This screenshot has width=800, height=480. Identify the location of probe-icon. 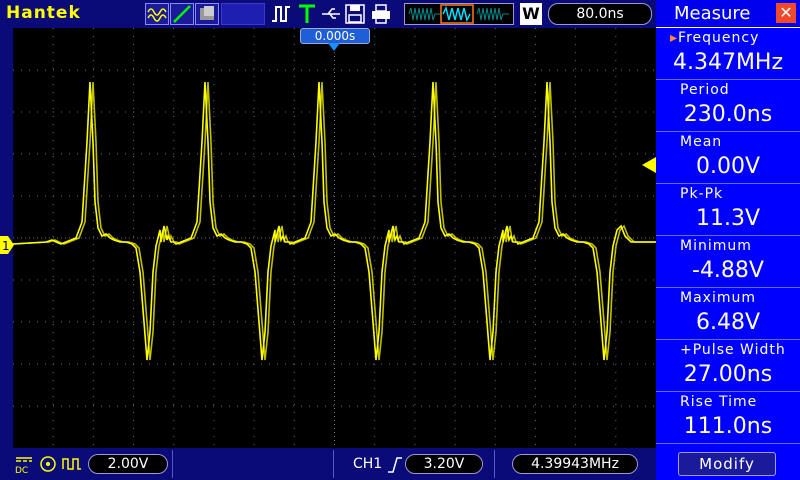
(48, 464).